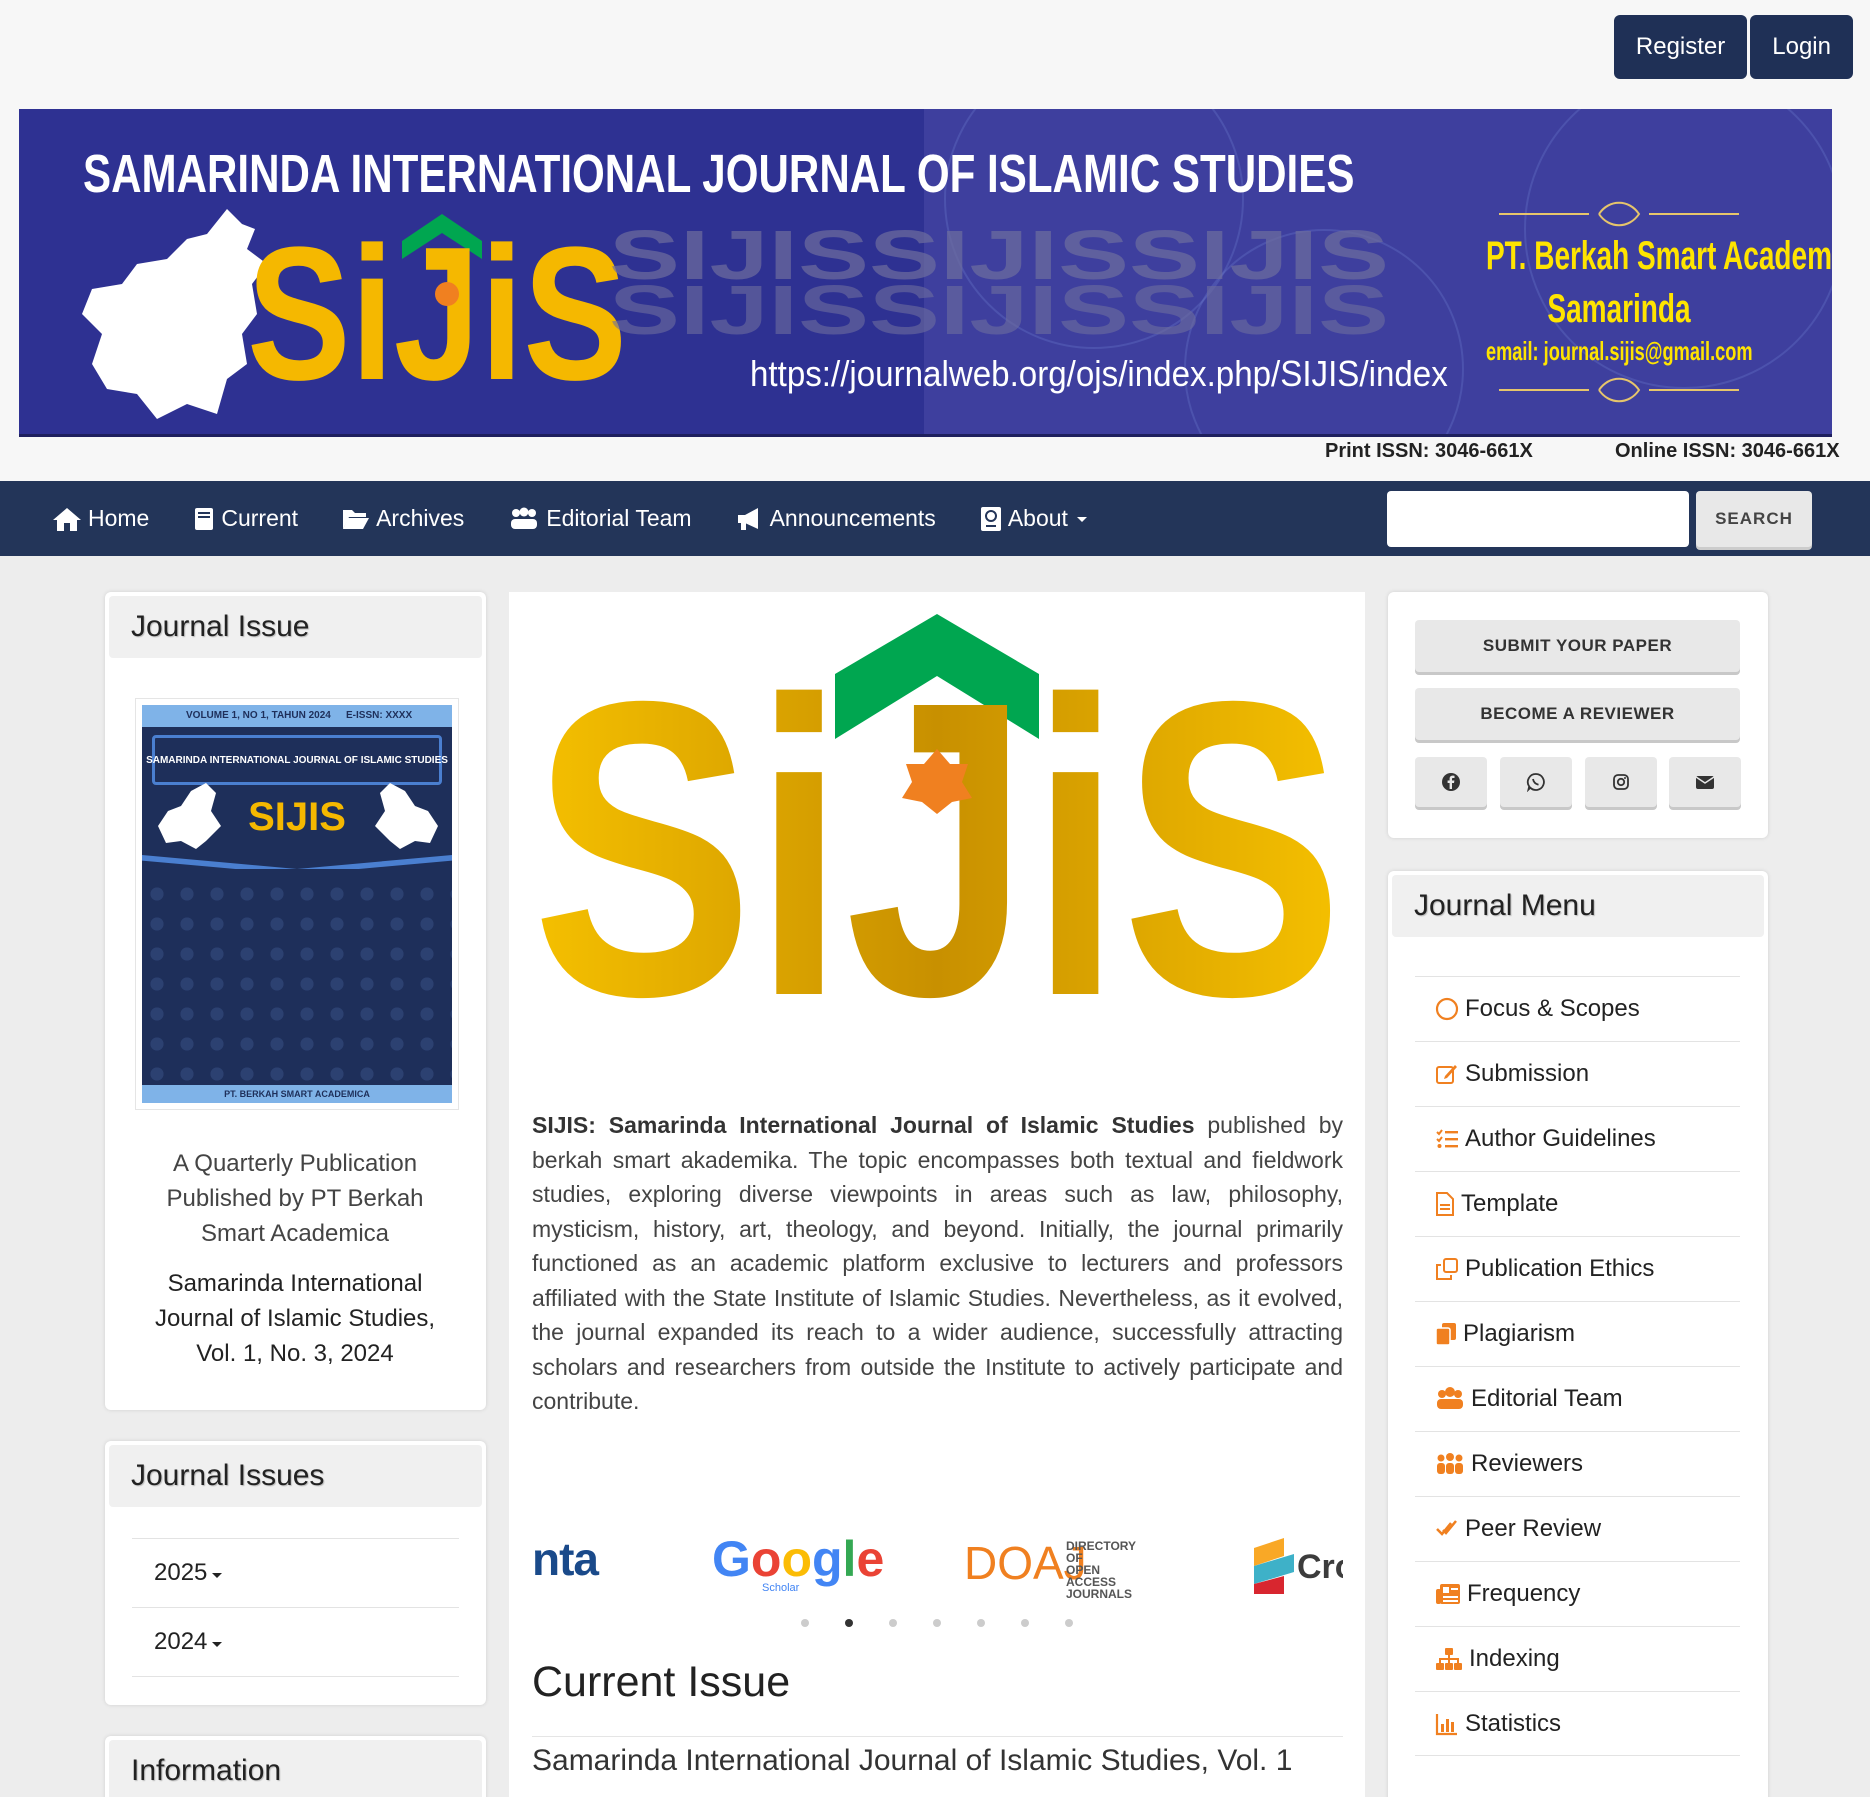 This screenshot has width=1870, height=1797. Describe the element at coordinates (100, 518) in the screenshot. I see `nav-home: Home` at that location.